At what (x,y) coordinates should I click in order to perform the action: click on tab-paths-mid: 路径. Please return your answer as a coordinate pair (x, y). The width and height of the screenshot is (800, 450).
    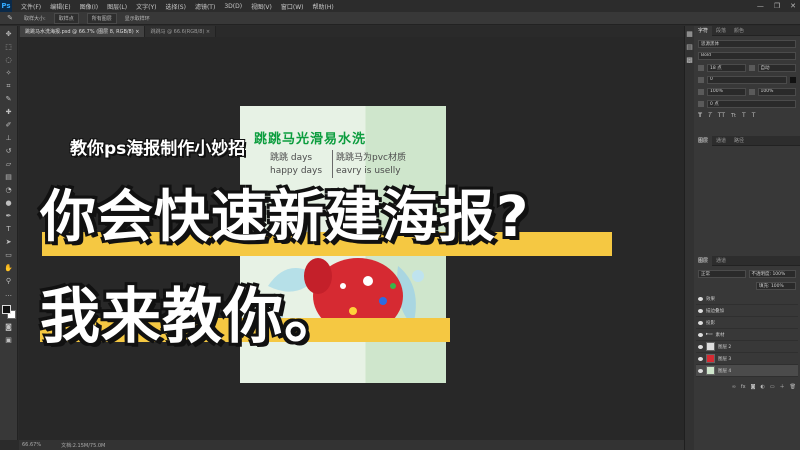
    Looking at the image, I should click on (739, 140).